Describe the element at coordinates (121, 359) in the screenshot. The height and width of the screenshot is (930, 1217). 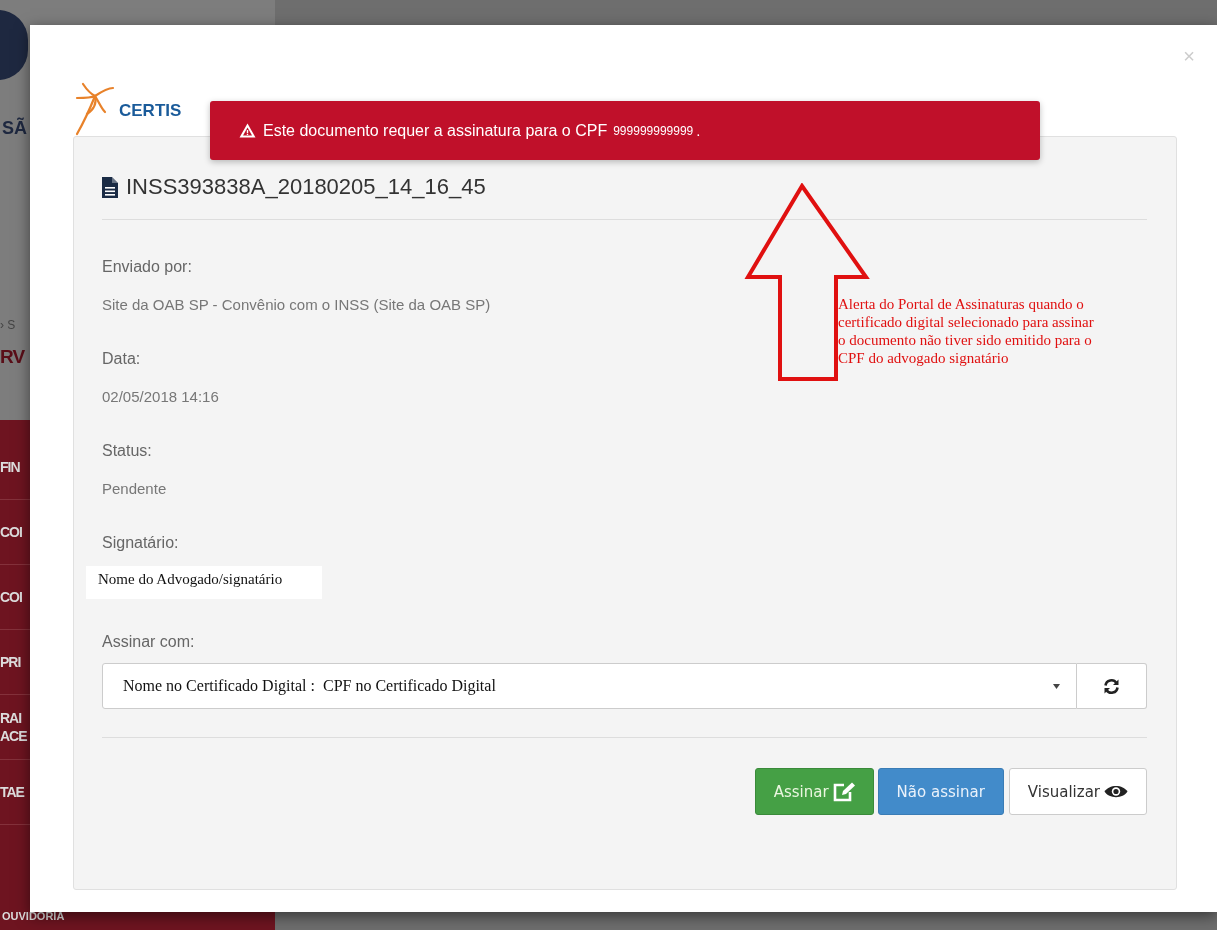
I see `field-label: Data:` at that location.